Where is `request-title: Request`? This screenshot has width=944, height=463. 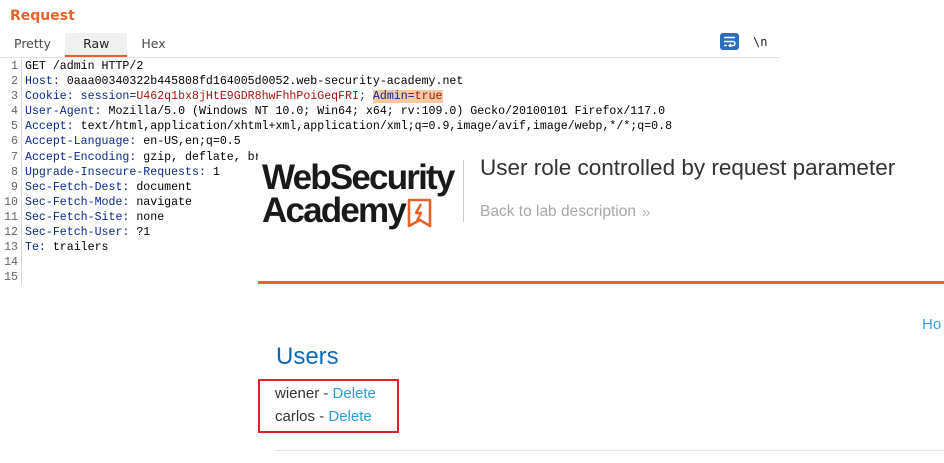
request-title: Request is located at coordinates (42, 16).